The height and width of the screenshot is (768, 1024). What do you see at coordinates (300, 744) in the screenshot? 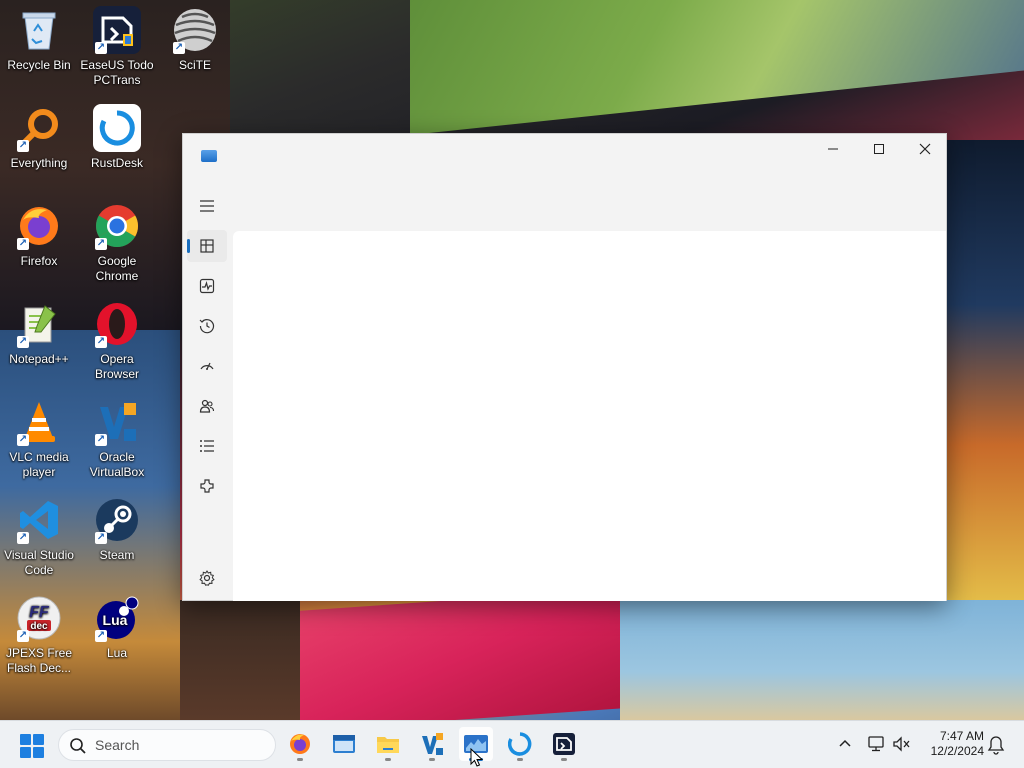
I see `taskbar-app-firefox` at bounding box center [300, 744].